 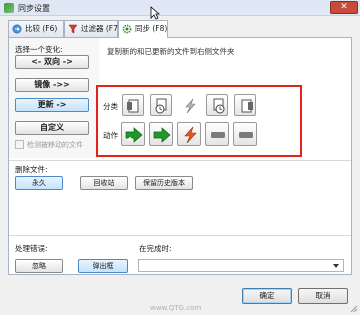 I want to click on deletion-heading: 删除文件:, so click(x=31, y=169).